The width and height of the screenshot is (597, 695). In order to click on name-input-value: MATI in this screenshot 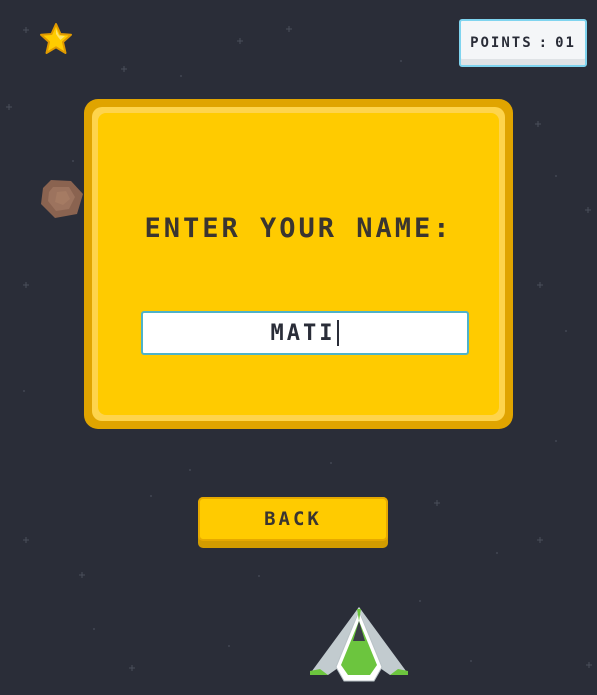, I will do `click(303, 333)`.